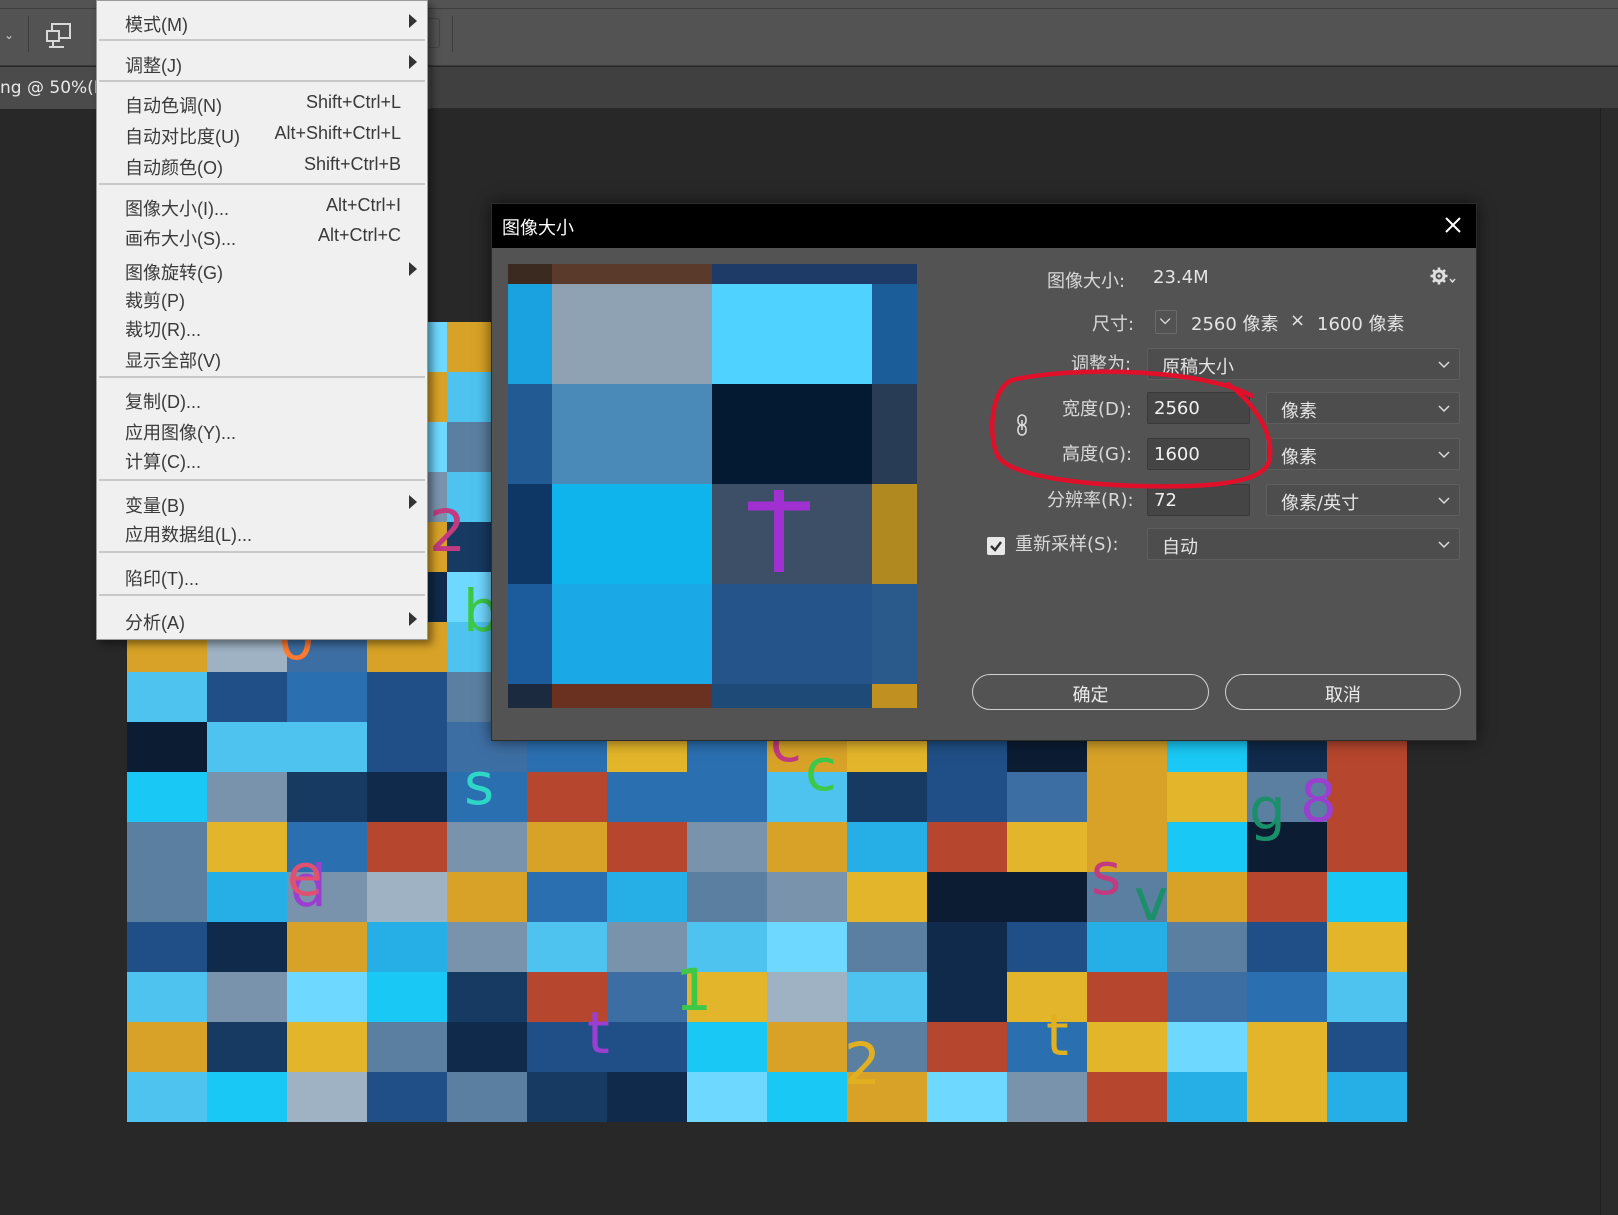 The width and height of the screenshot is (1618, 1215). Describe the element at coordinates (262, 269) in the screenshot. I see `menu-item: 图像旋转(G)` at that location.